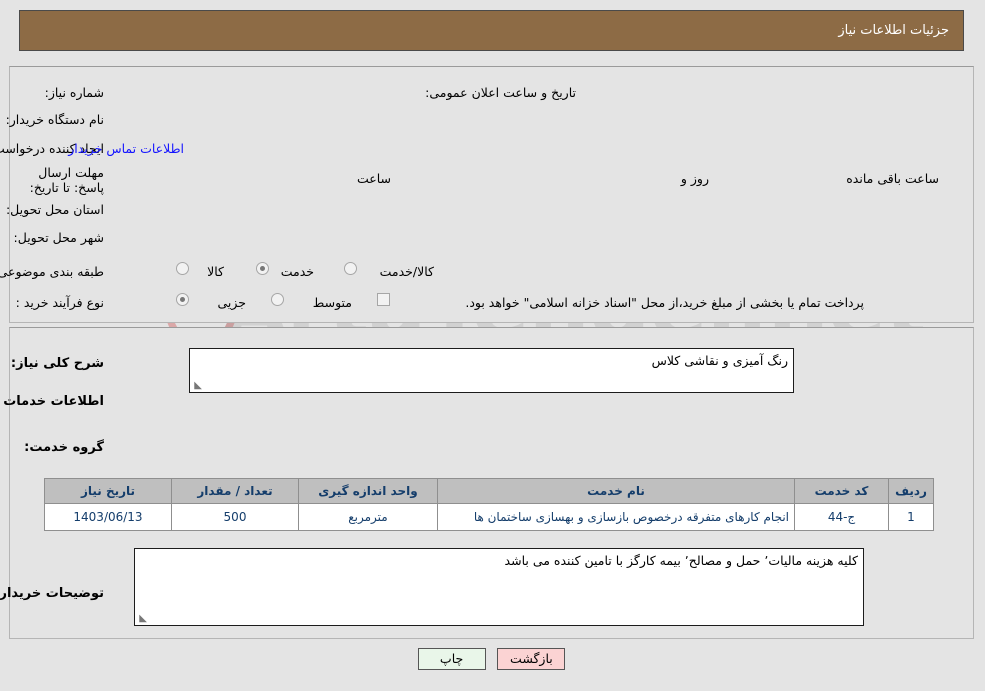  Describe the element at coordinates (369, 491) in the screenshot. I see `col-unit: واحد اندازه گیری` at that location.